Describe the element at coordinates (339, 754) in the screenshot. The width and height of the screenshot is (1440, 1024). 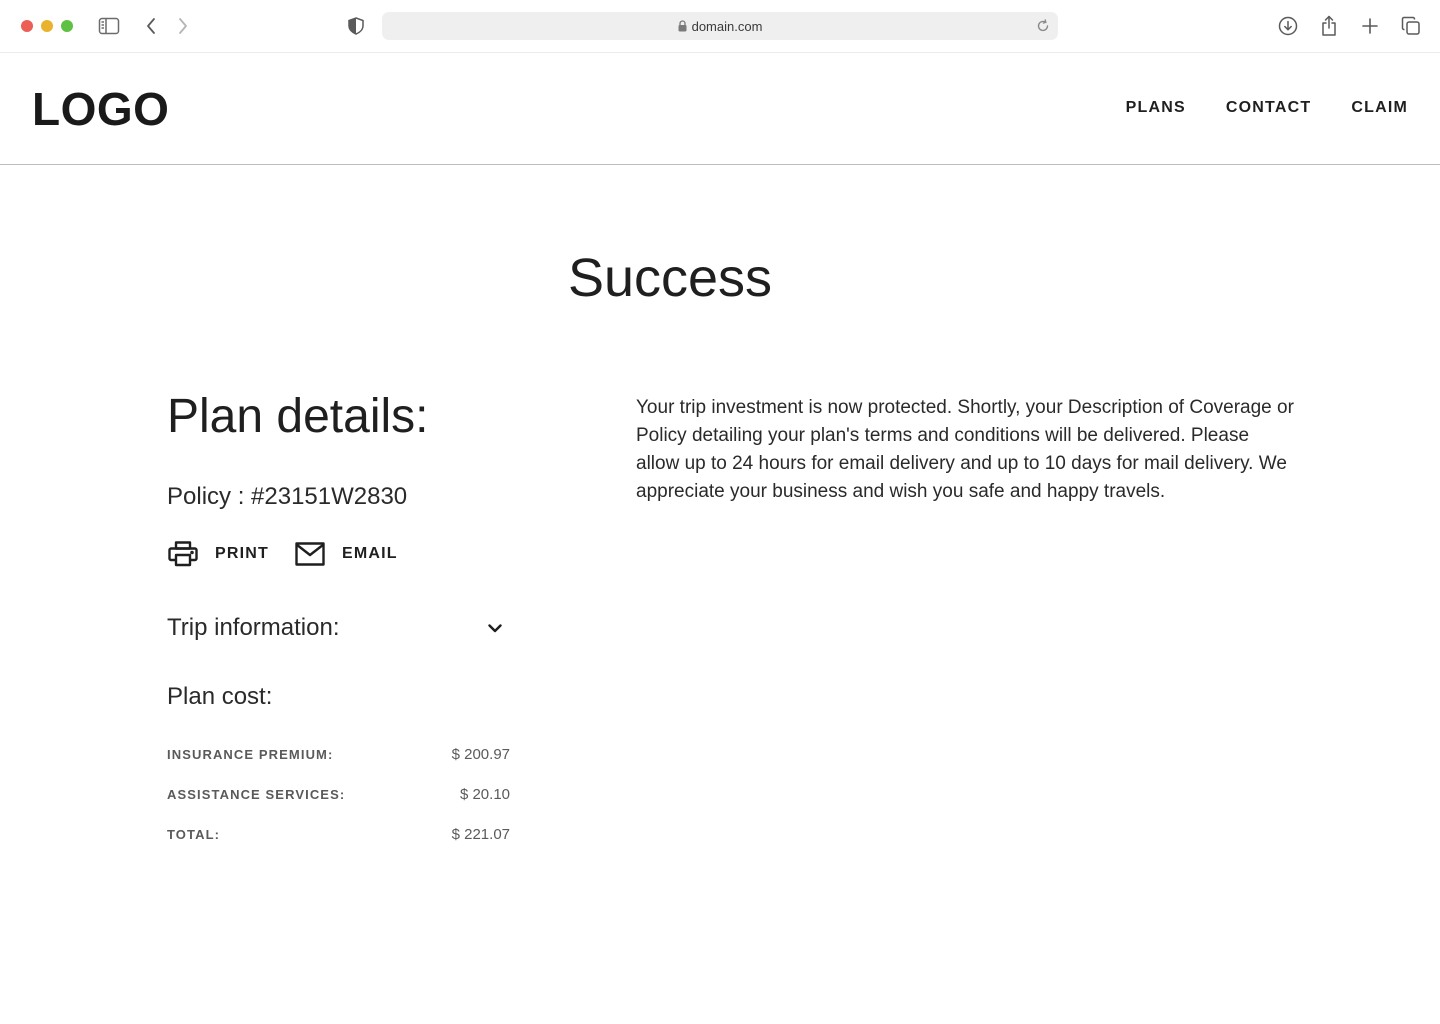
I see `cost-row-insurance-premium: INSURANCE PREMIUM: $ 200.97` at that location.